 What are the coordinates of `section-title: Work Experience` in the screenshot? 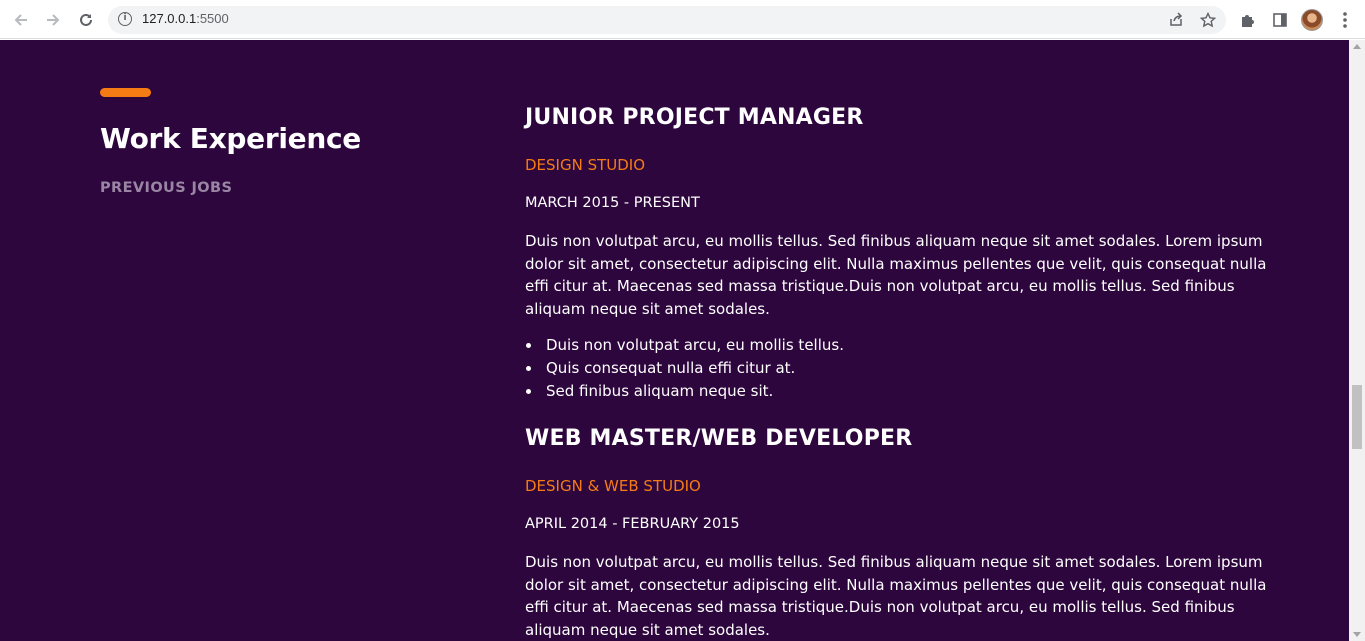 It's located at (230, 138).